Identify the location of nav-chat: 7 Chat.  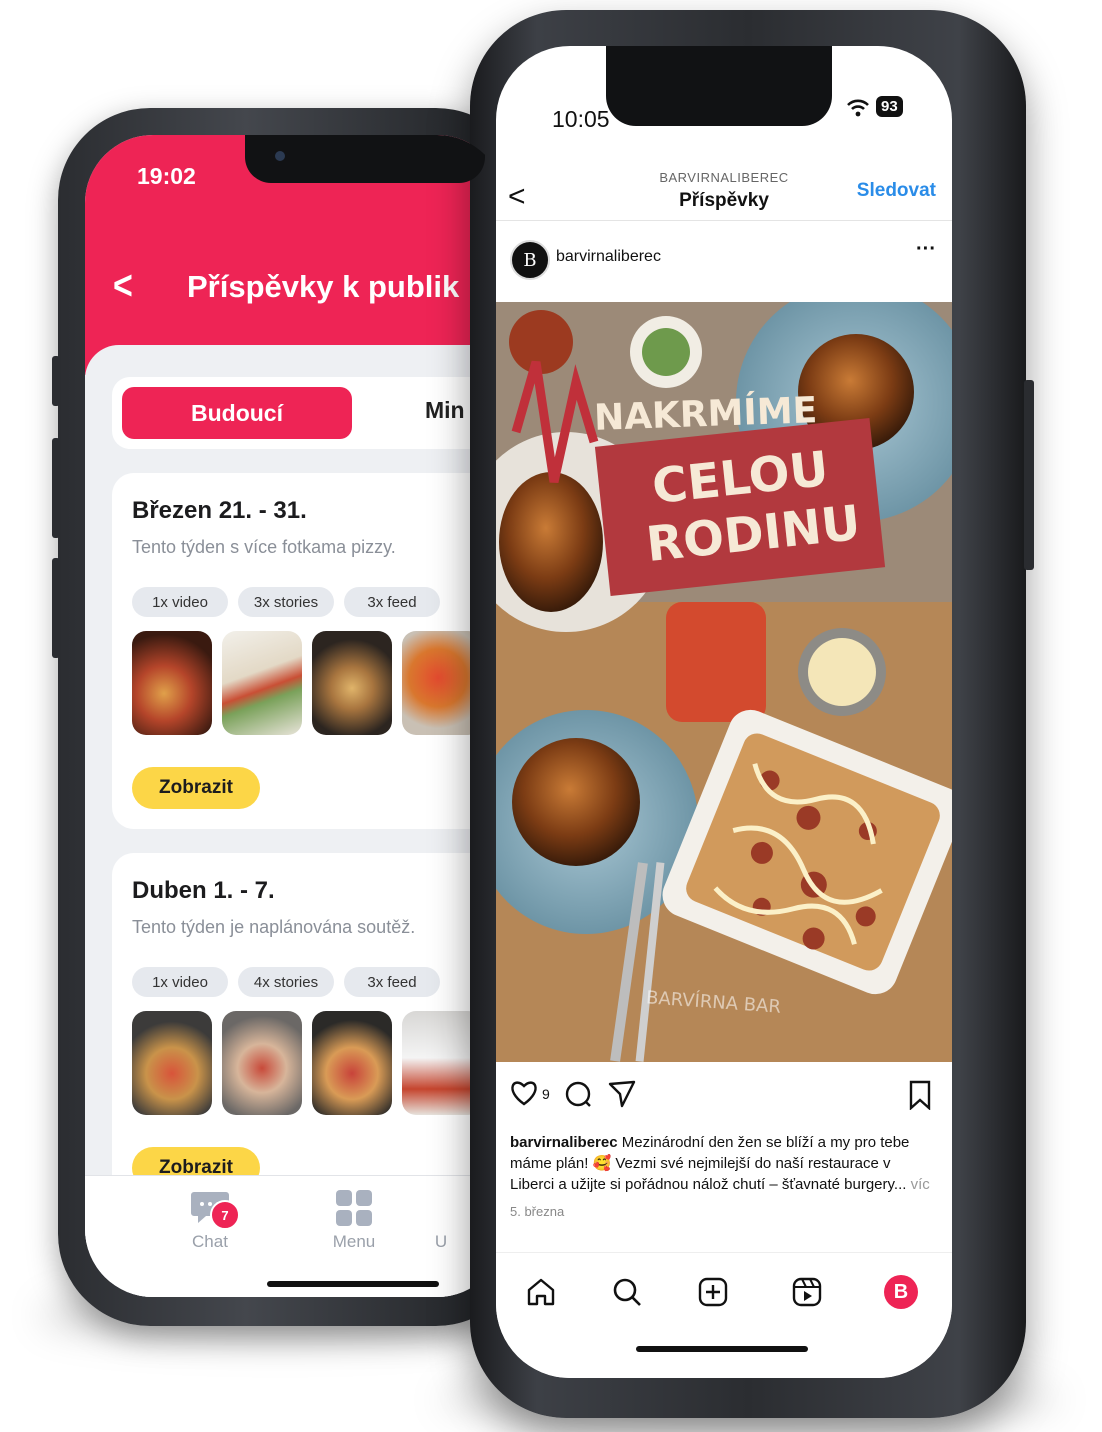
(210, 1221).